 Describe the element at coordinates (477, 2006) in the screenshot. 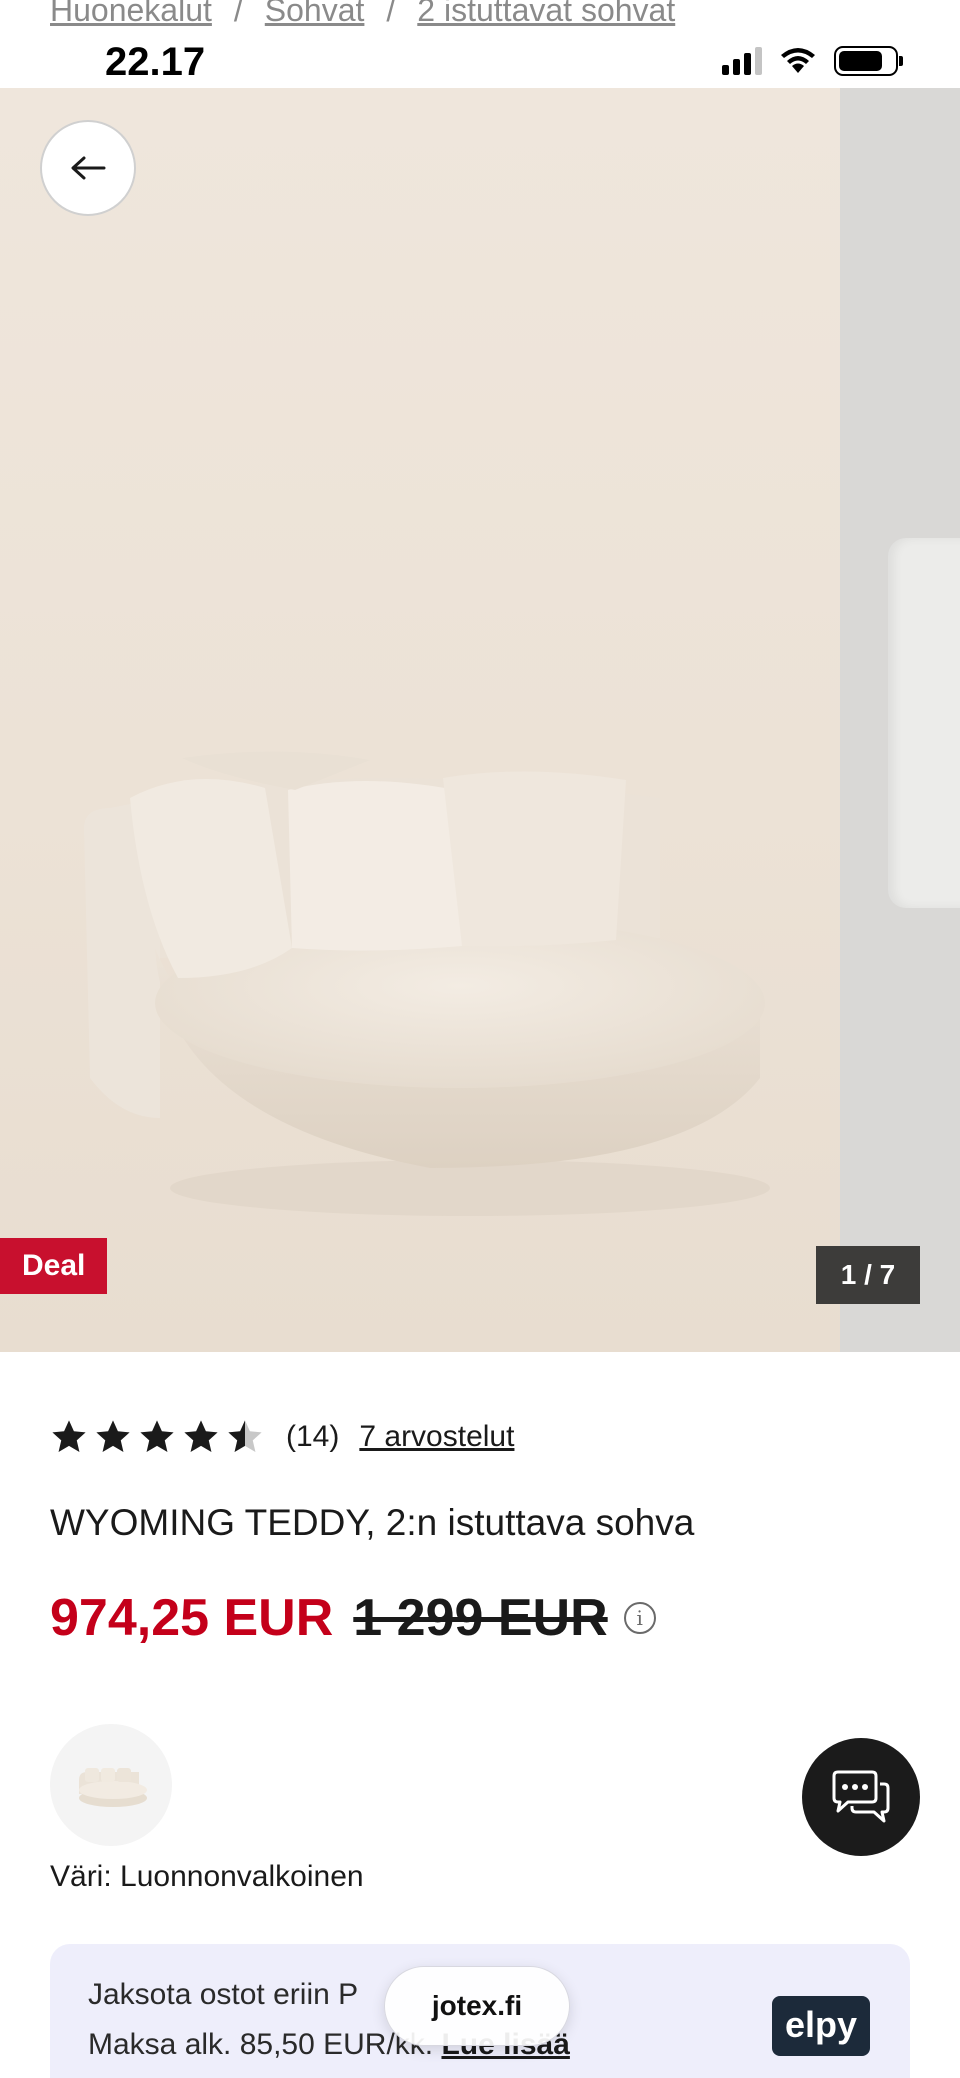

I see `browser-url-bar: jotex.fi` at that location.